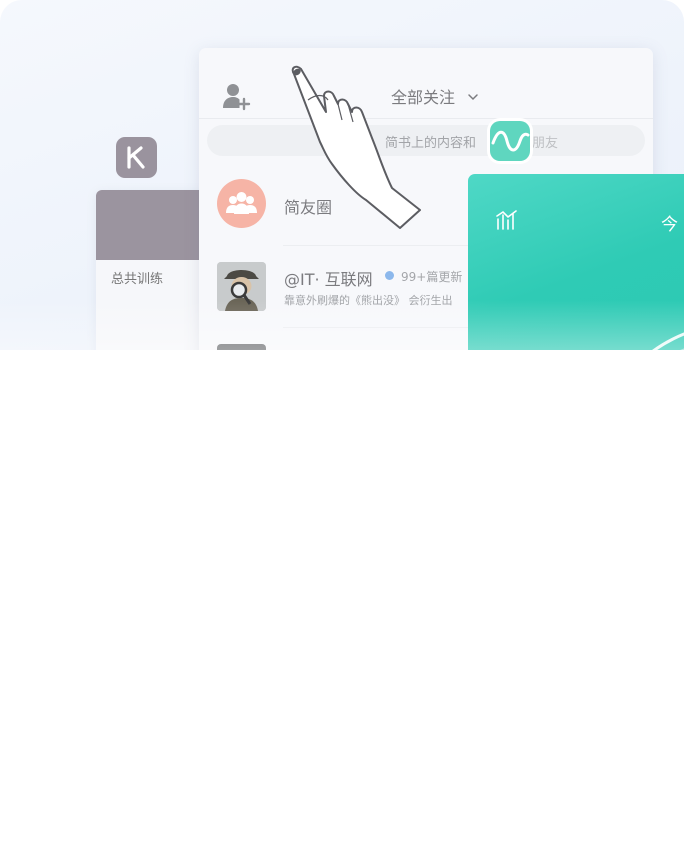  I want to click on training-total-label: 总共训练, so click(137, 279).